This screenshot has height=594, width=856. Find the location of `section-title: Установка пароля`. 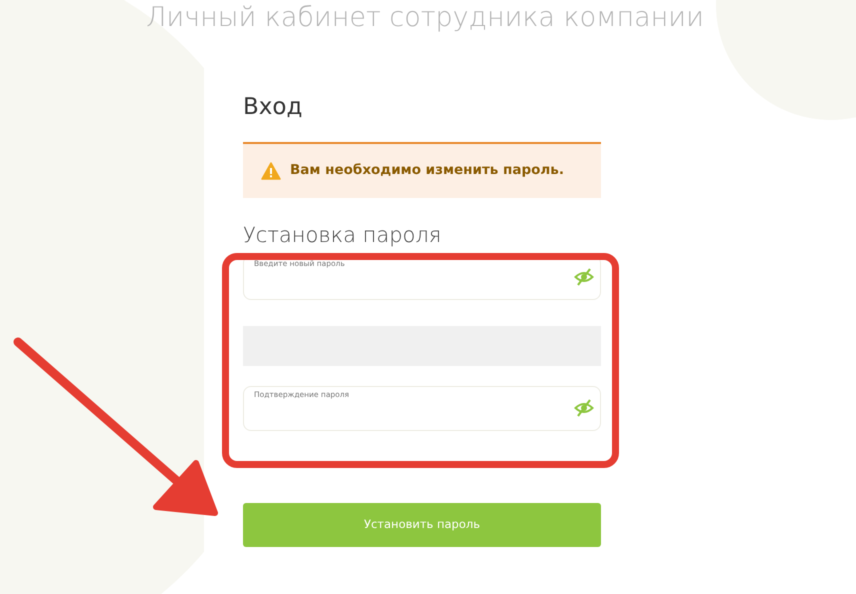

section-title: Установка пароля is located at coordinates (342, 235).